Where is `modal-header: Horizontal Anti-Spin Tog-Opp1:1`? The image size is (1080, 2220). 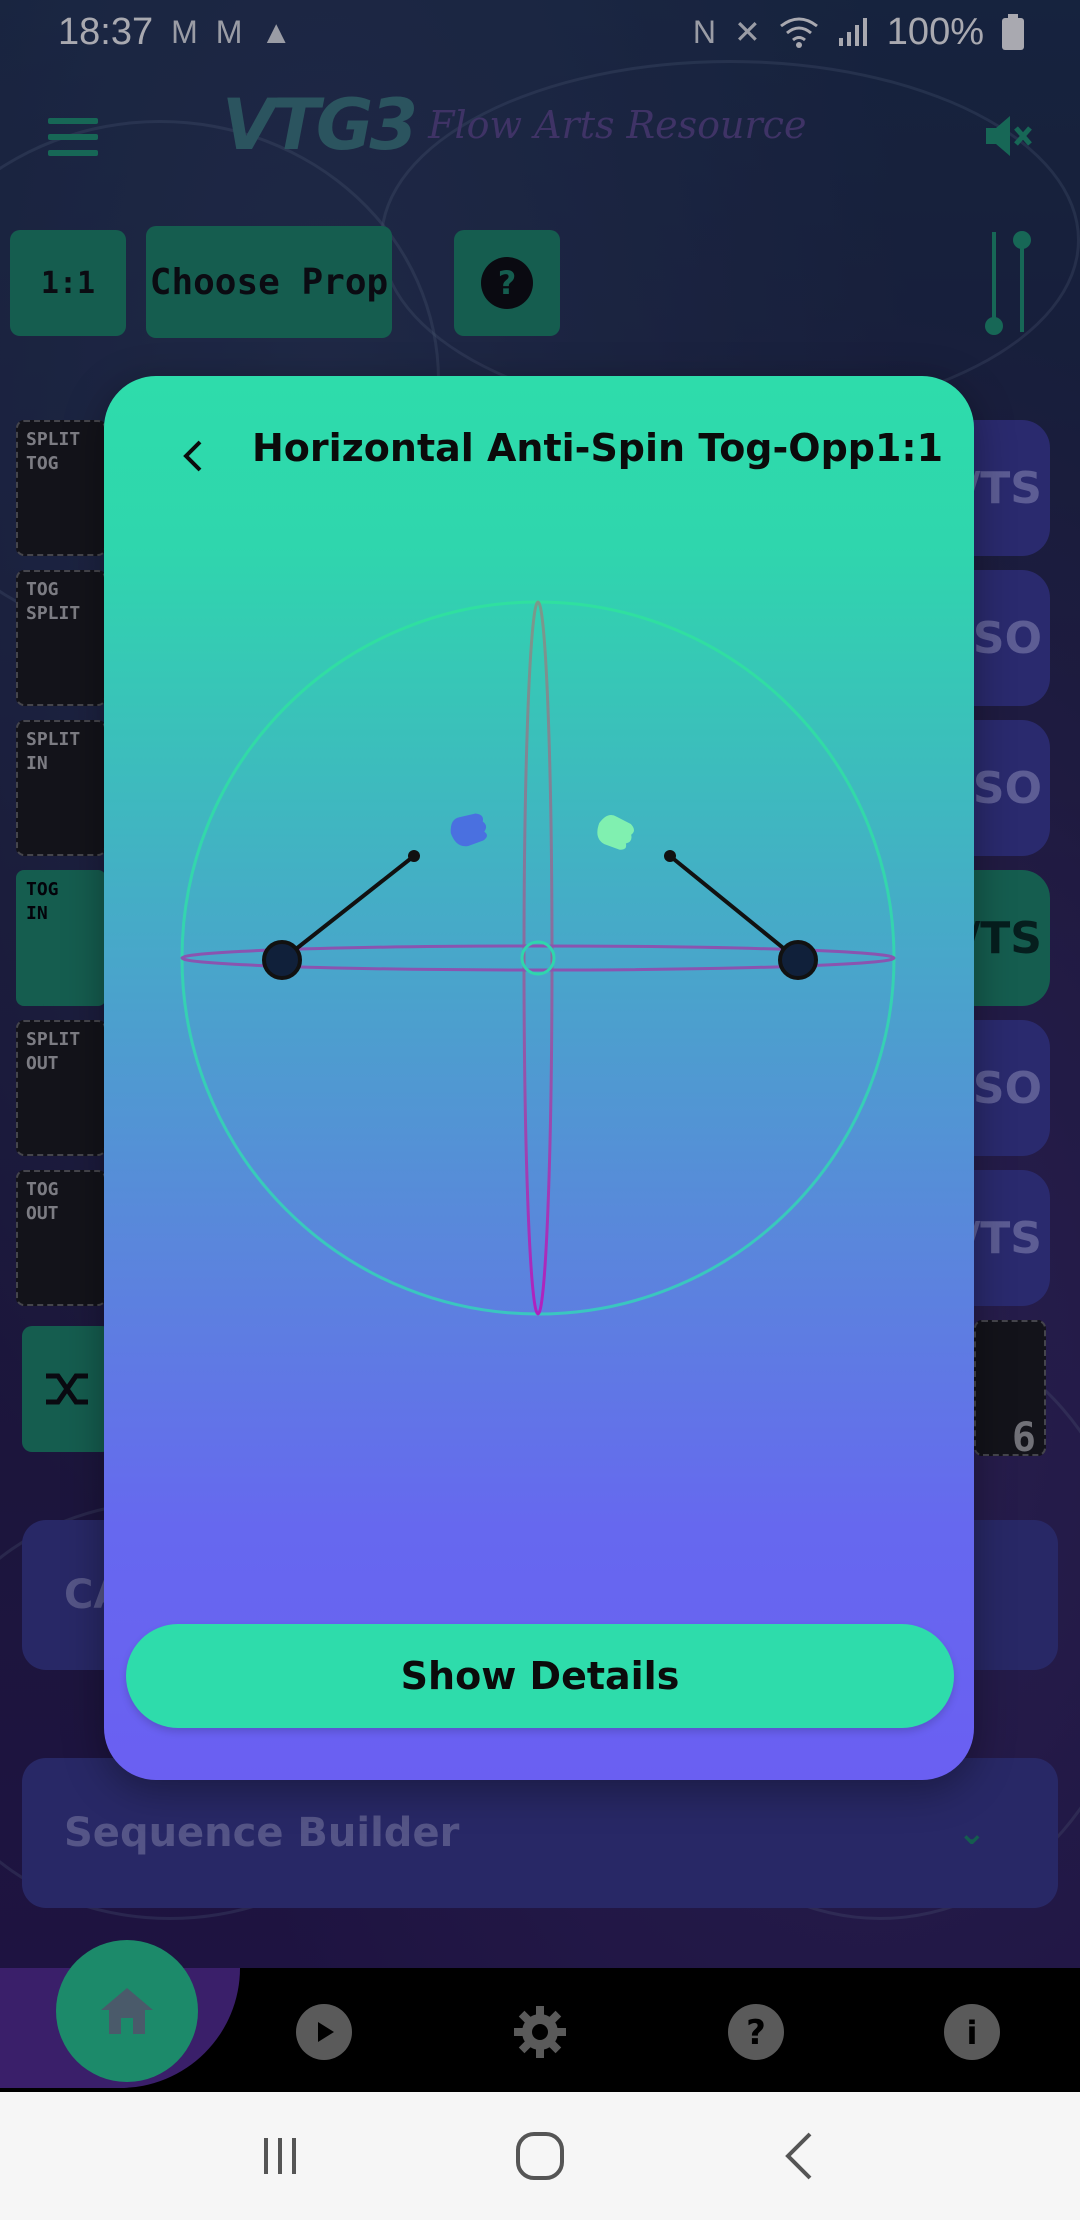 modal-header: Horizontal Anti-Spin Tog-Opp1:1 is located at coordinates (539, 451).